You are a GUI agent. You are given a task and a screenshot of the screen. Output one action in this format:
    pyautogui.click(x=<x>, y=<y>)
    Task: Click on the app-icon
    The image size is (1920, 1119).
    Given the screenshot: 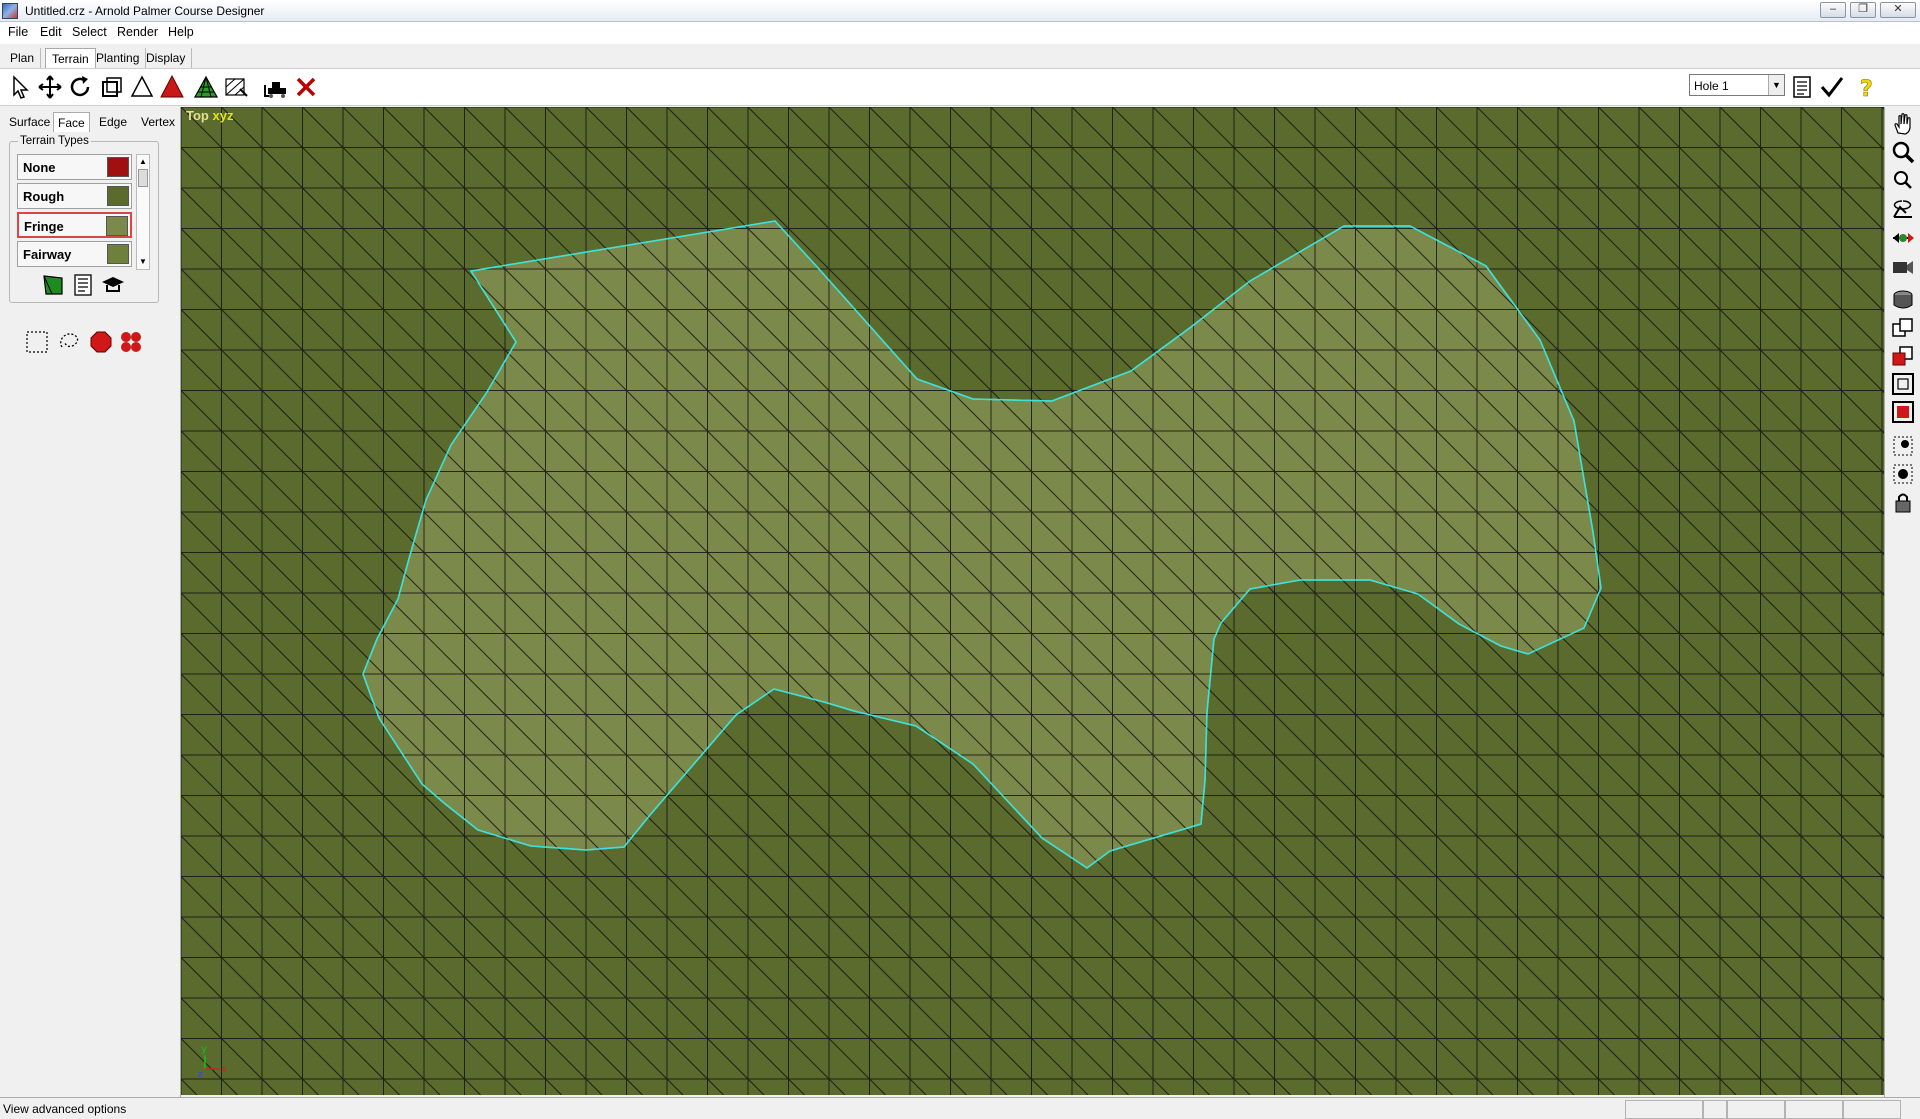 What is the action you would take?
    pyautogui.click(x=10, y=11)
    